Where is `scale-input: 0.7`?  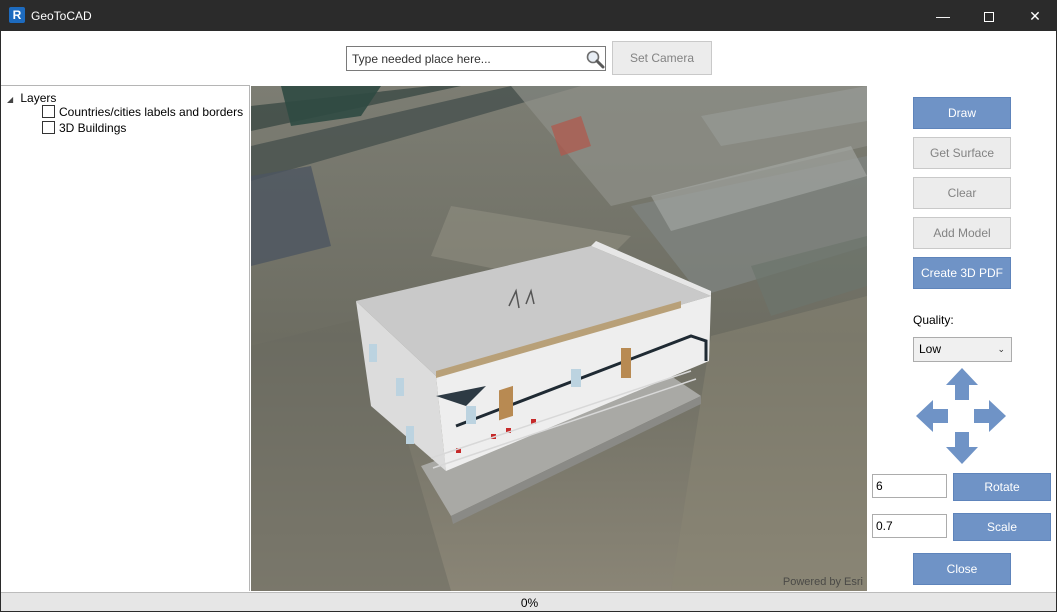
scale-input: 0.7 is located at coordinates (909, 526).